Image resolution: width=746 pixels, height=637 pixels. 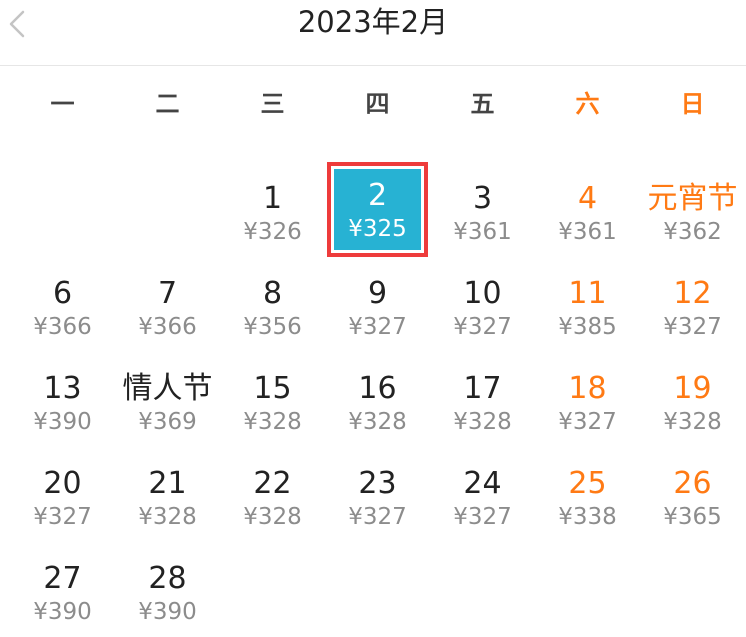 What do you see at coordinates (272, 198) in the screenshot?
I see `day-number: 1` at bounding box center [272, 198].